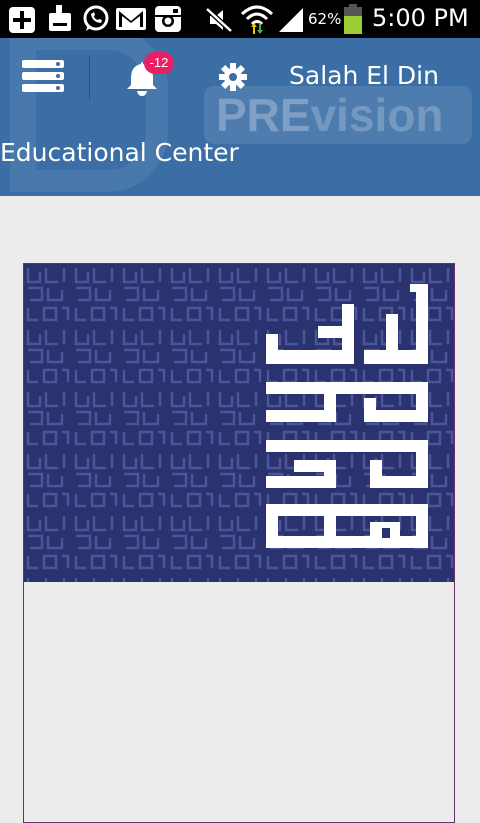 Image resolution: width=480 pixels, height=823 pixels. I want to click on watermark-logo: PREvision, so click(338, 115).